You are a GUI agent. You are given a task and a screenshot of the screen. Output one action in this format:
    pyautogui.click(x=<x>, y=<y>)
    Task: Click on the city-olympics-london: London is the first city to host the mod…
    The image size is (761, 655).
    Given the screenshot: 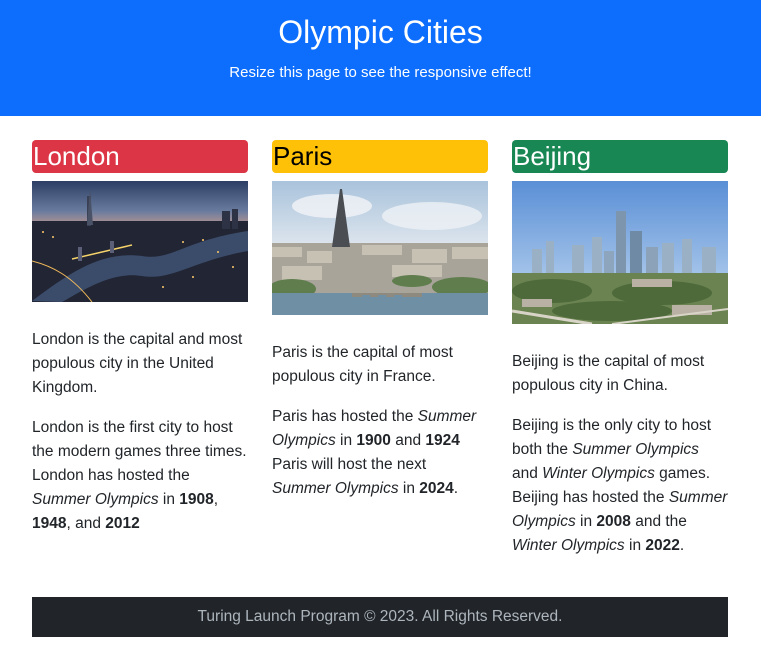 What is the action you would take?
    pyautogui.click(x=140, y=476)
    